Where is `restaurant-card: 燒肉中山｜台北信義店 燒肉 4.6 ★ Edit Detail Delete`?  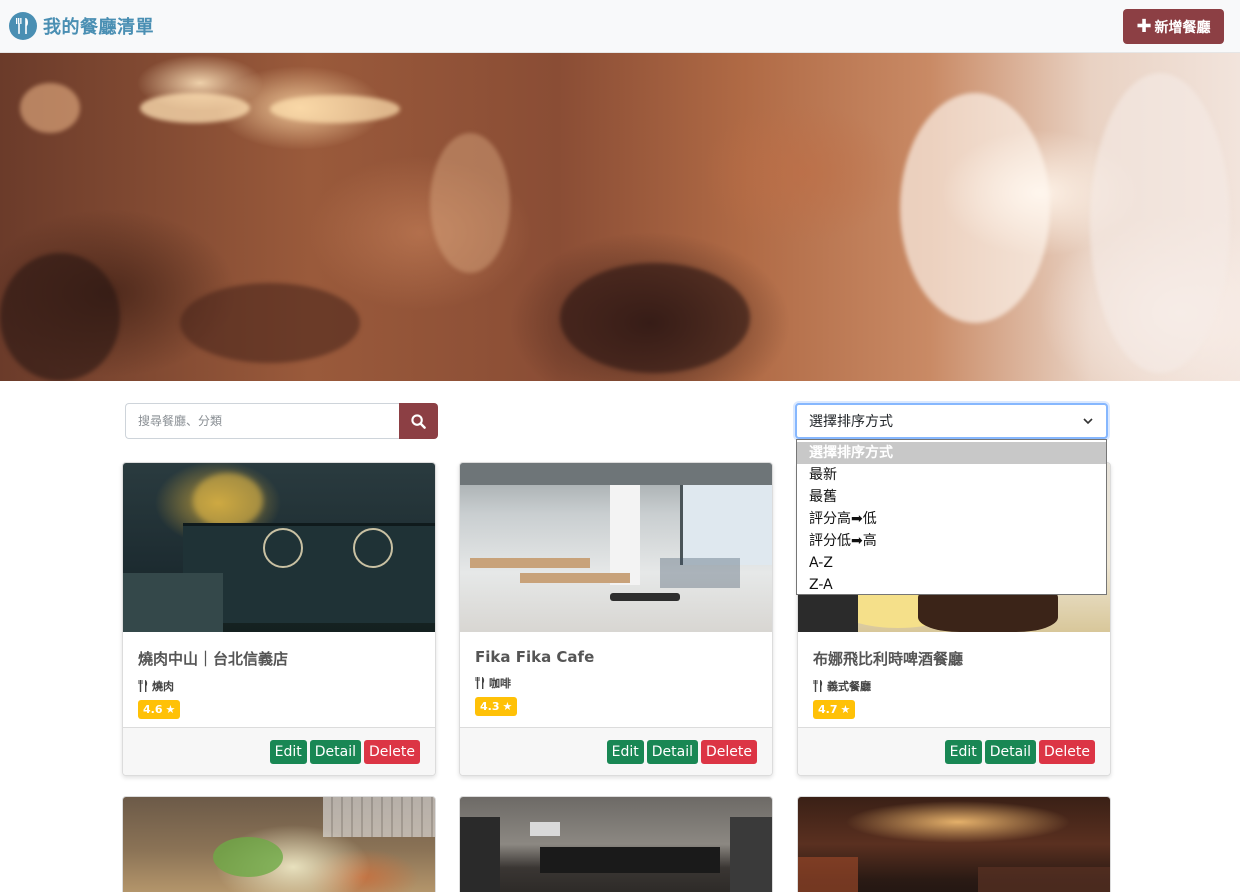 restaurant-card: 燒肉中山｜台北信義店 燒肉 4.6 ★ Edit Detail Delete is located at coordinates (279, 619).